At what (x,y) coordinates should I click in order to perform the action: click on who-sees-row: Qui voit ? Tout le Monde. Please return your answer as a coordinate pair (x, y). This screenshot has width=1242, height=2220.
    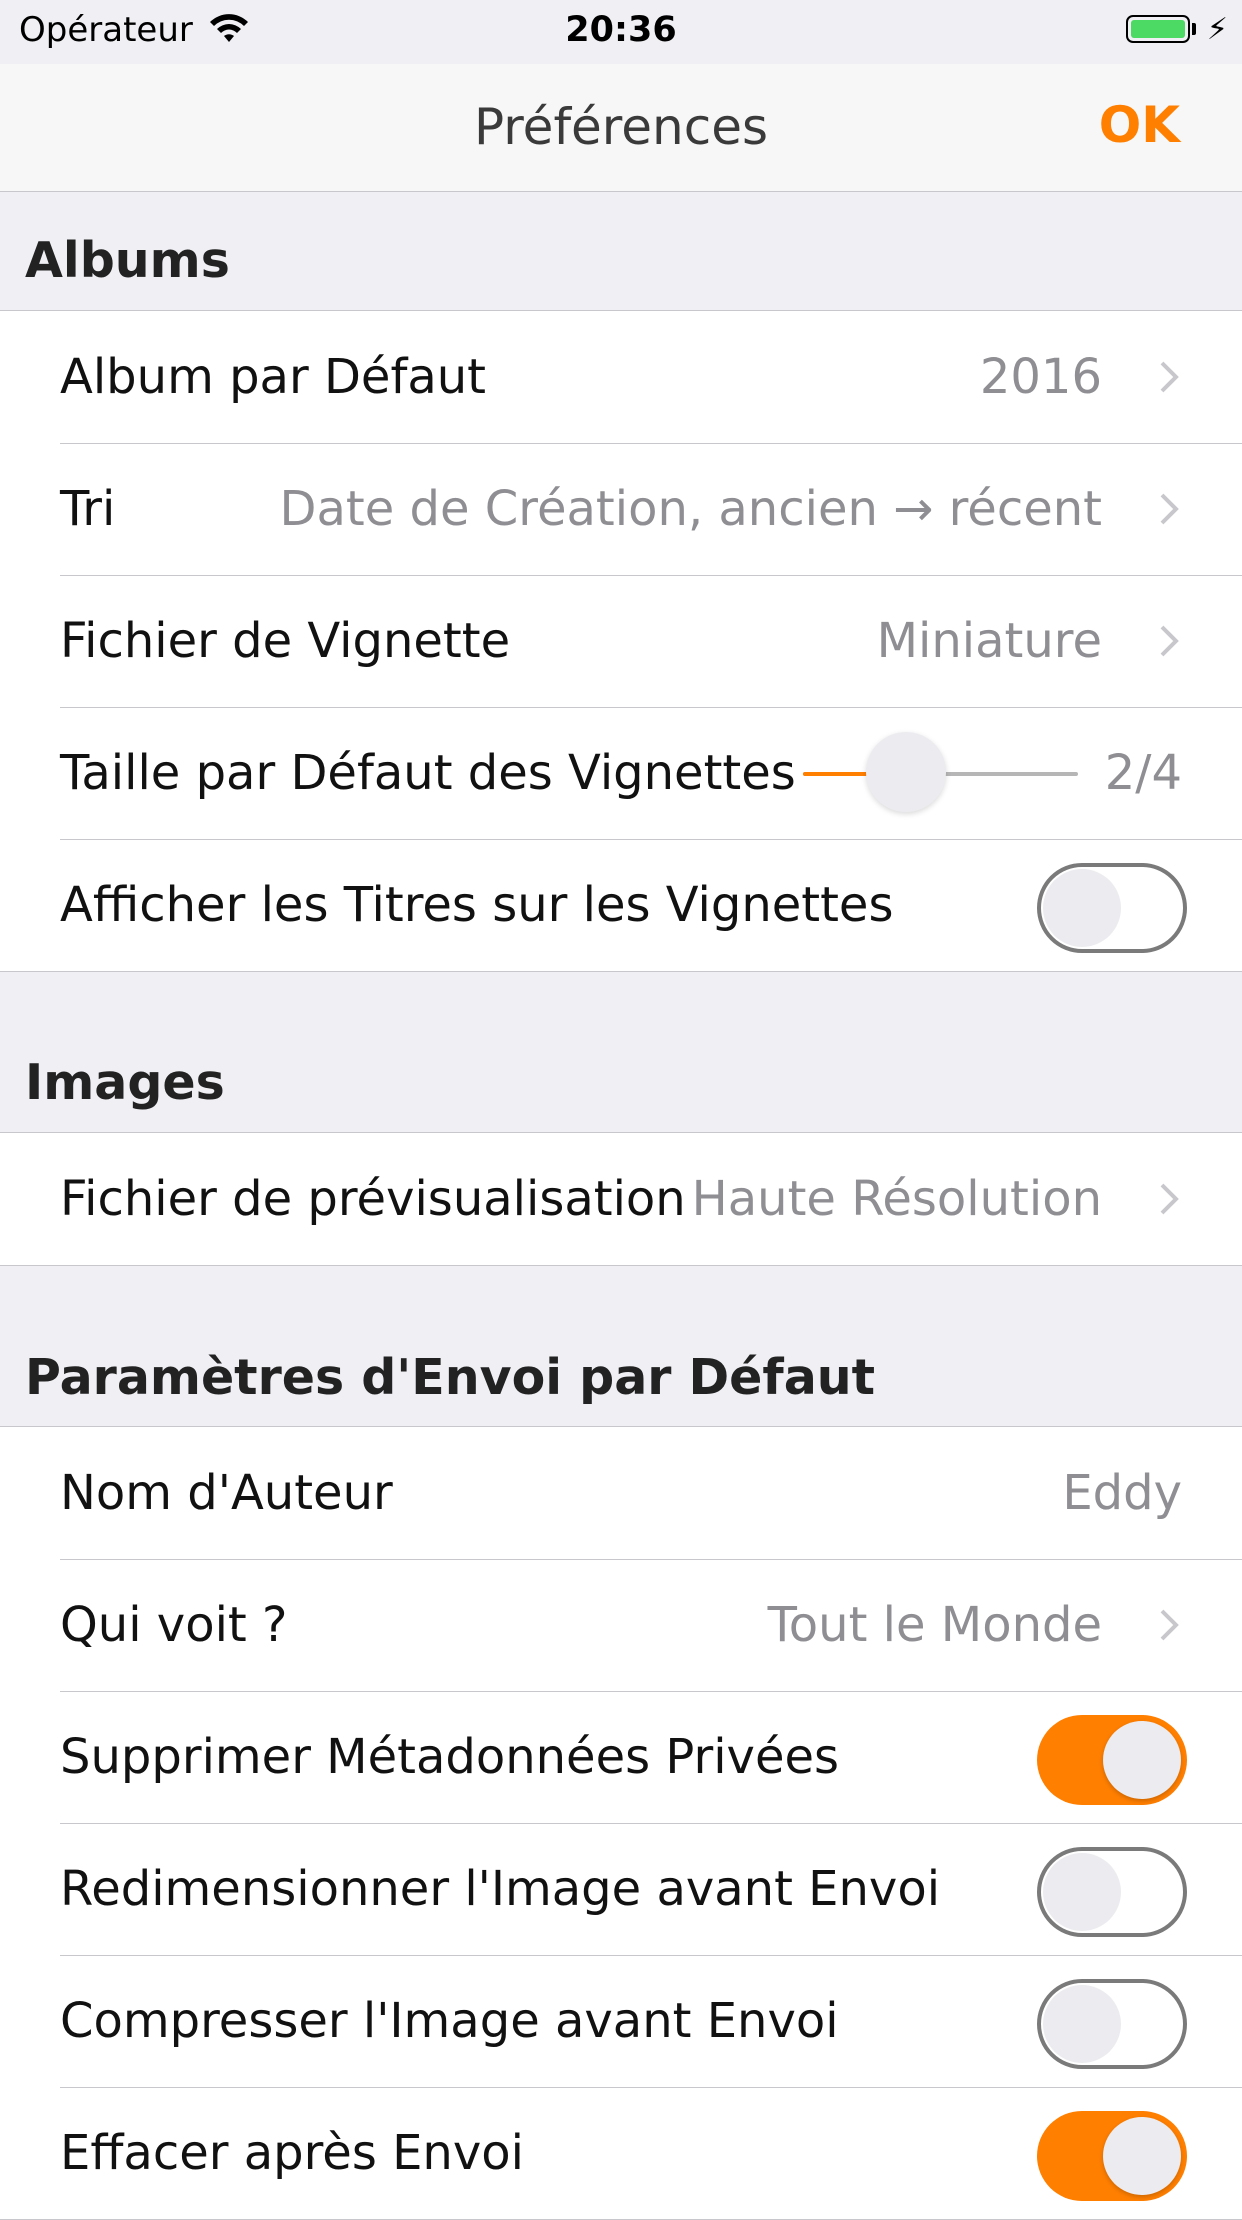
    Looking at the image, I should click on (621, 1625).